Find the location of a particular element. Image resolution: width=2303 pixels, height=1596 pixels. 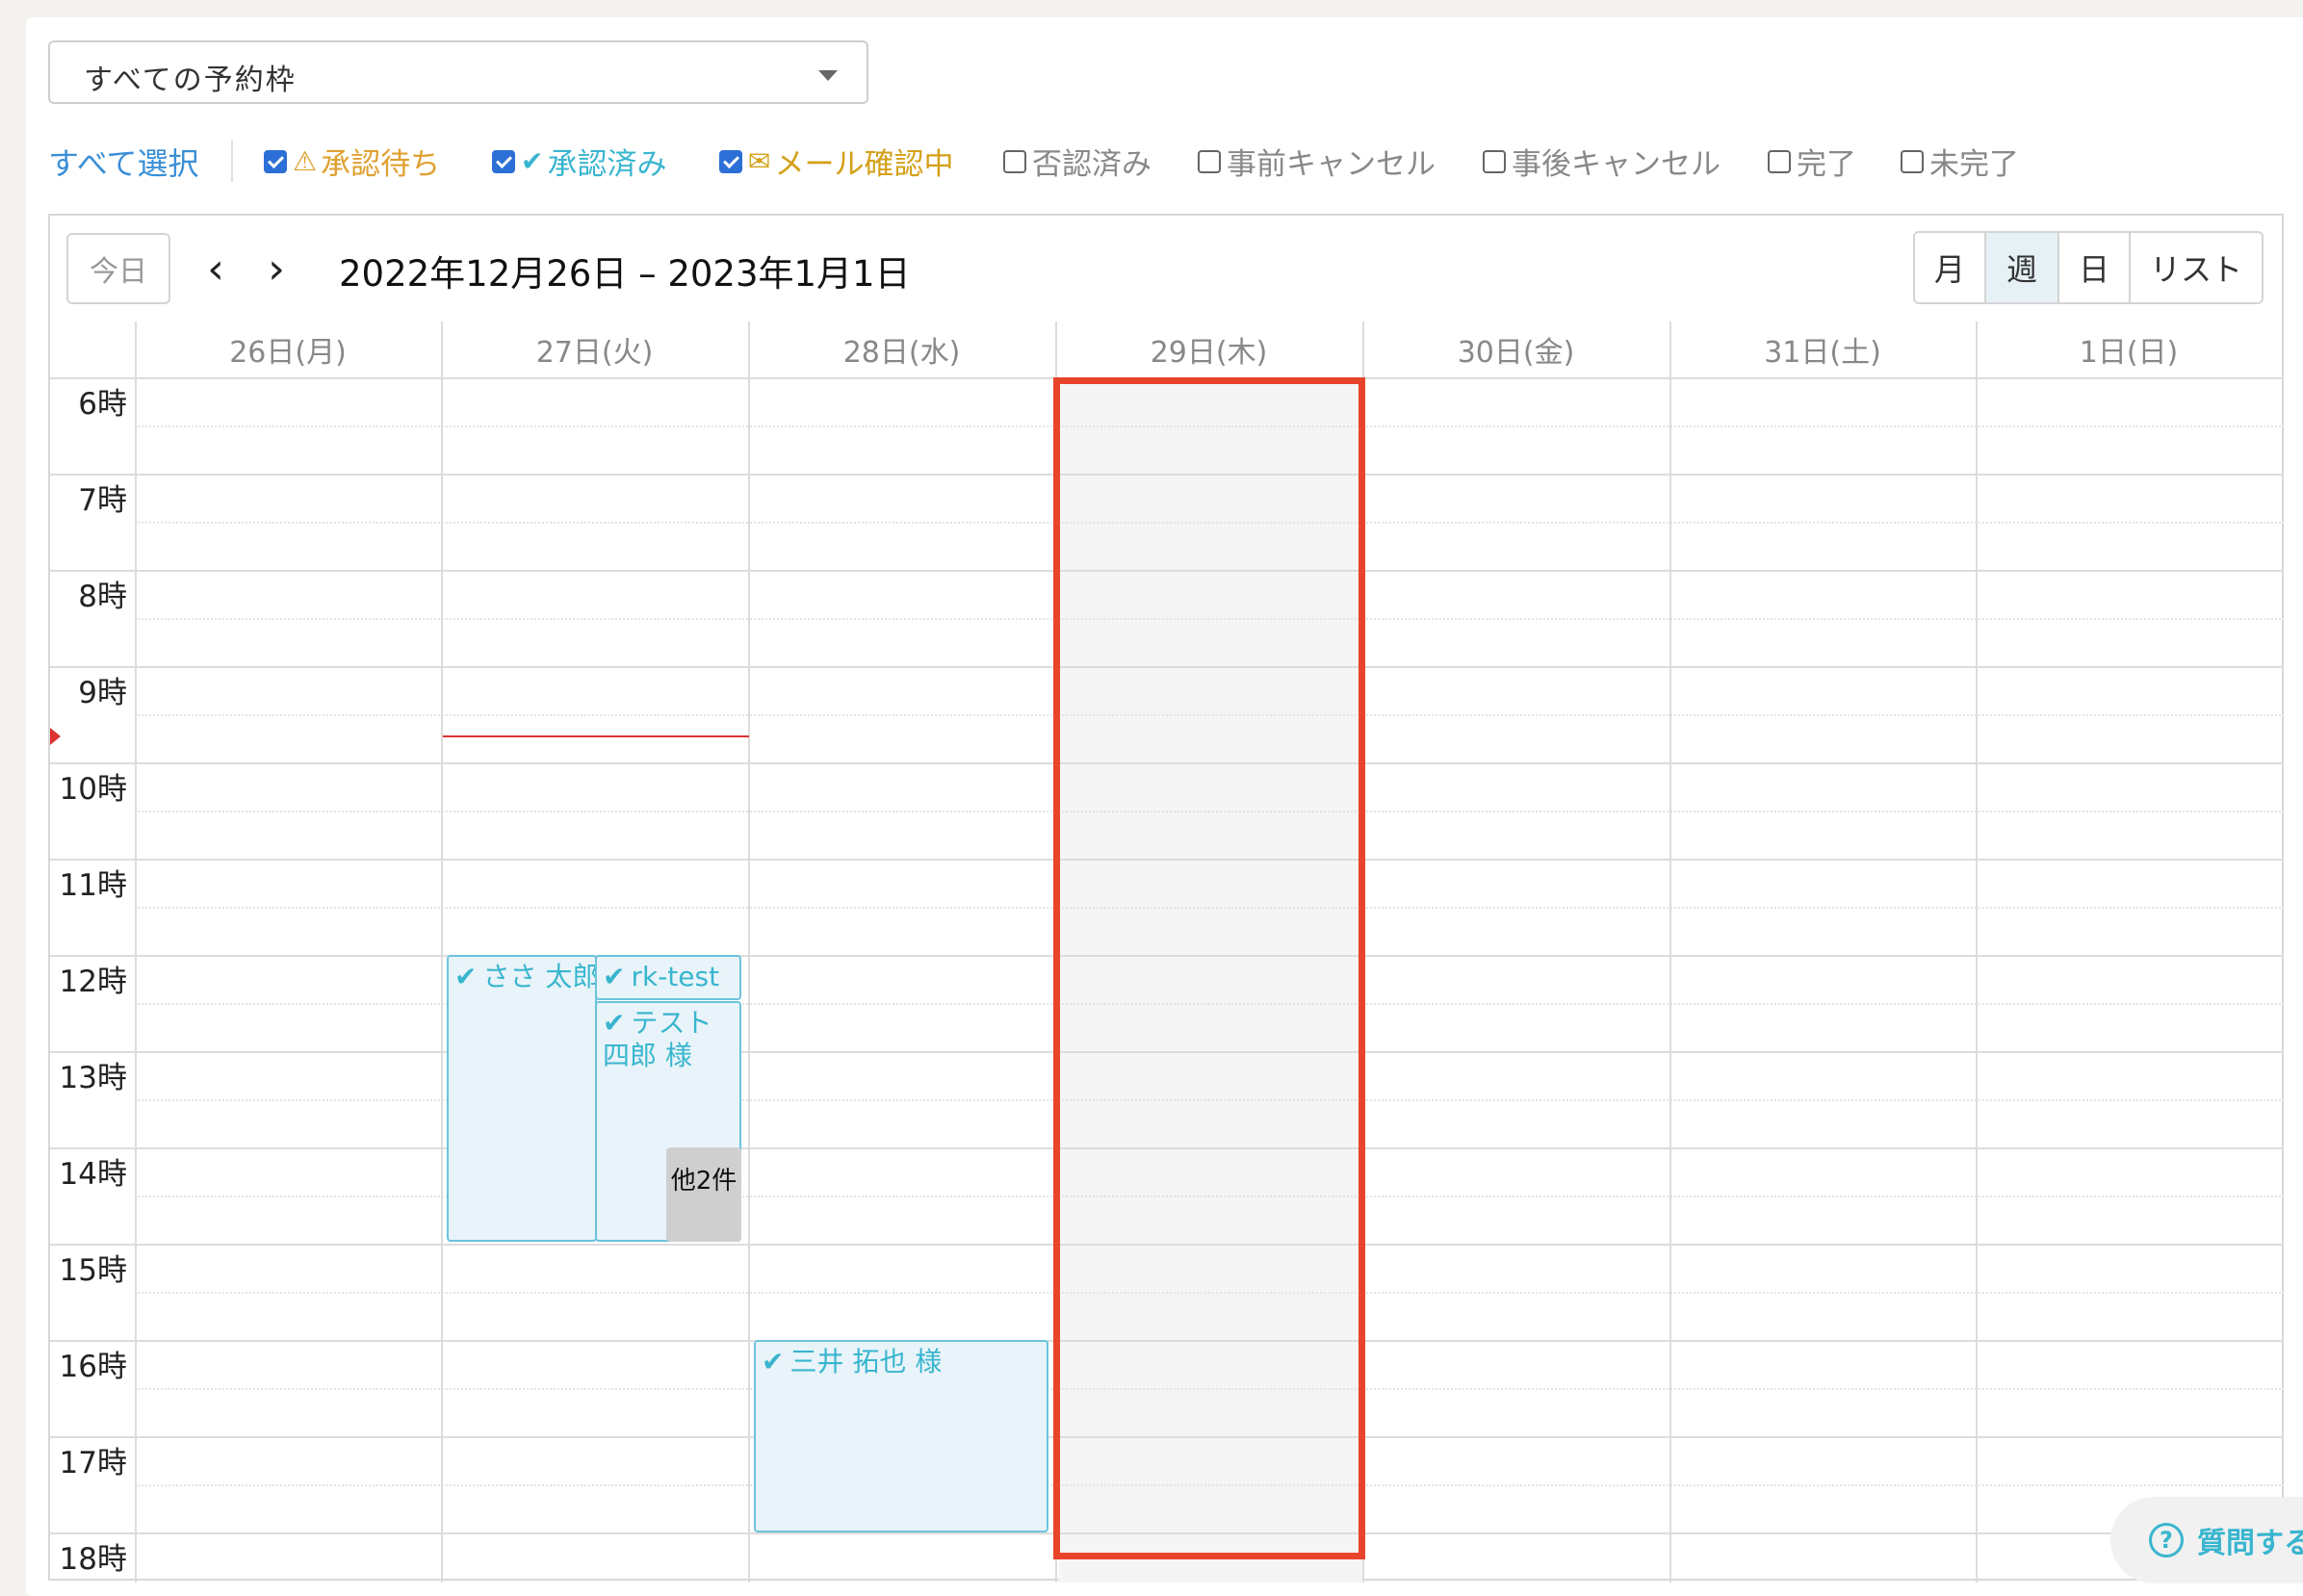

help-button: ? 質問する is located at coordinates (2207, 1540).